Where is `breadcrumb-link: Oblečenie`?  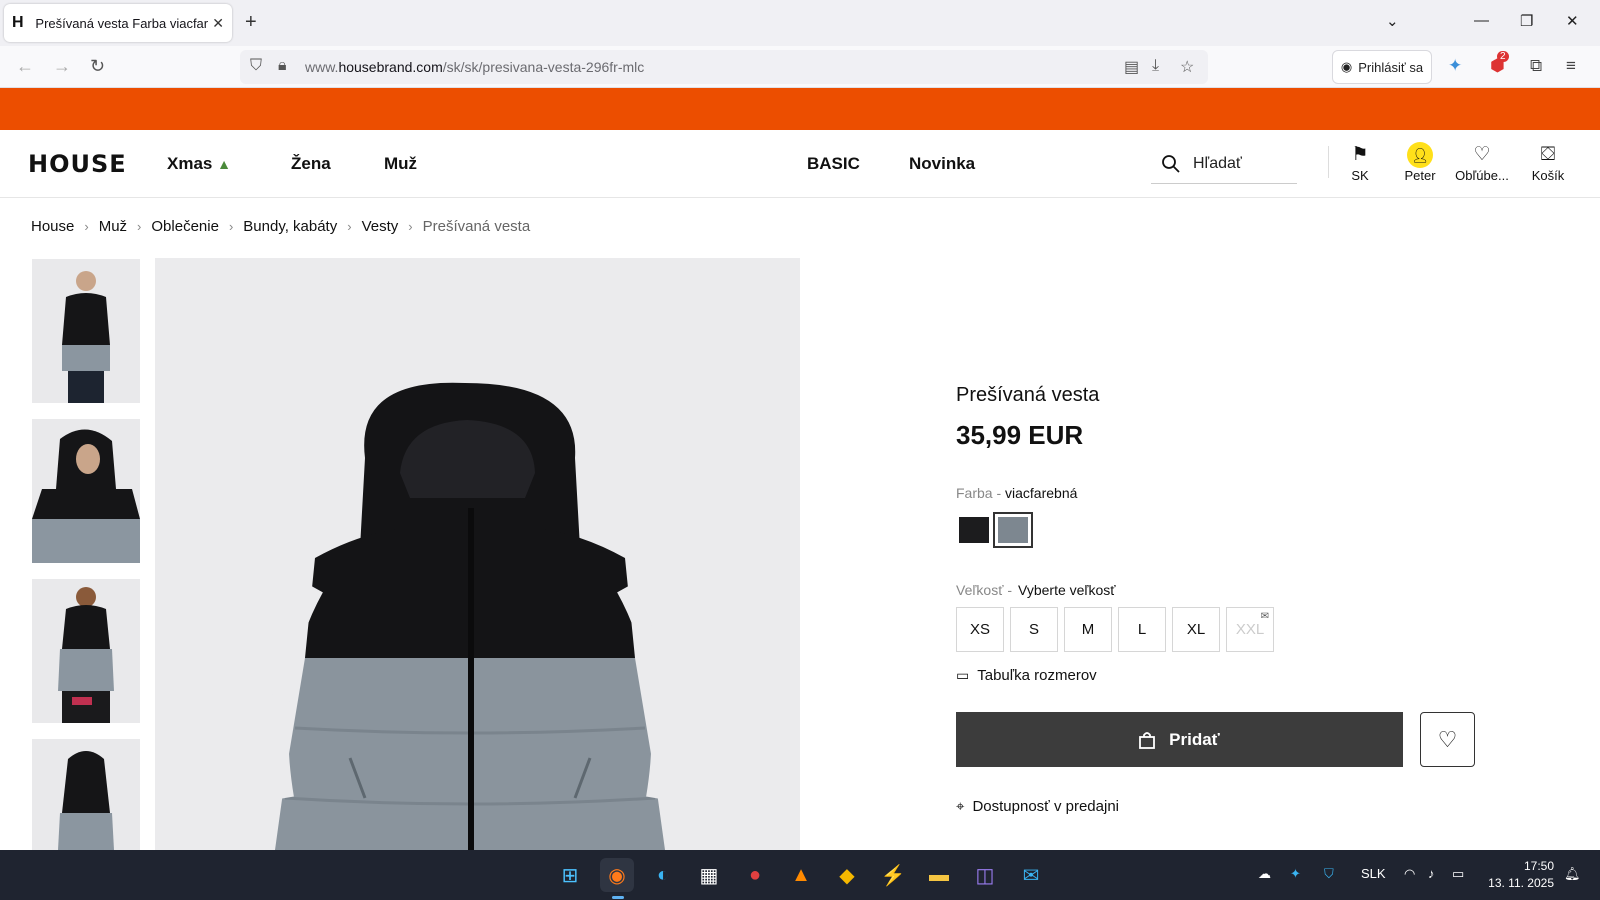
breadcrumb-link: Oblečenie is located at coordinates (185, 226).